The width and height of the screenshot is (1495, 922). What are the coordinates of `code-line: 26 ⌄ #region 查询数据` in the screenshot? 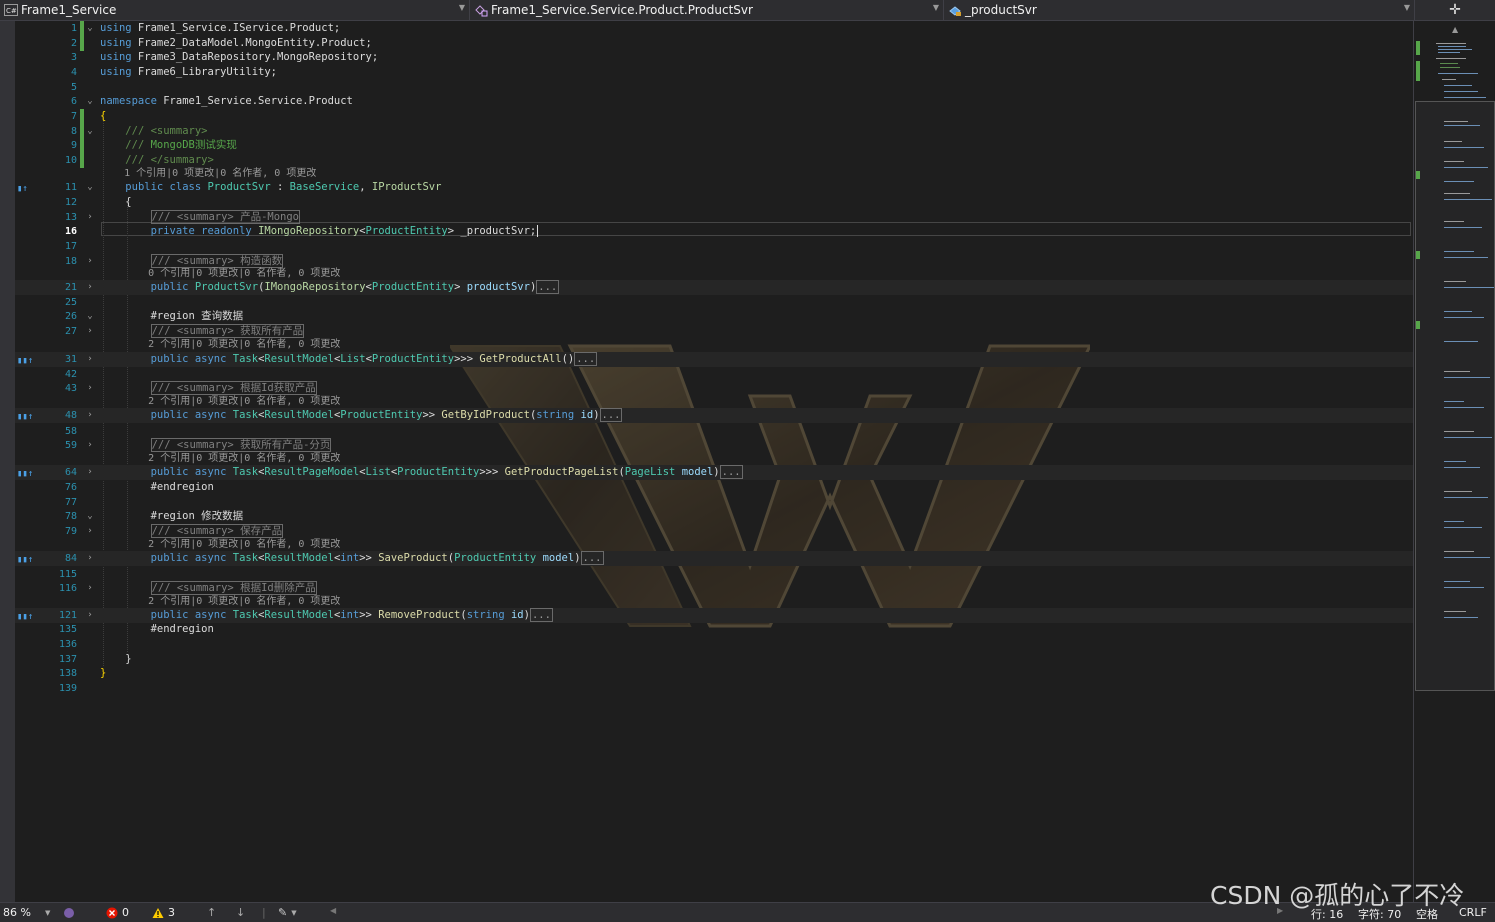 It's located at (714, 316).